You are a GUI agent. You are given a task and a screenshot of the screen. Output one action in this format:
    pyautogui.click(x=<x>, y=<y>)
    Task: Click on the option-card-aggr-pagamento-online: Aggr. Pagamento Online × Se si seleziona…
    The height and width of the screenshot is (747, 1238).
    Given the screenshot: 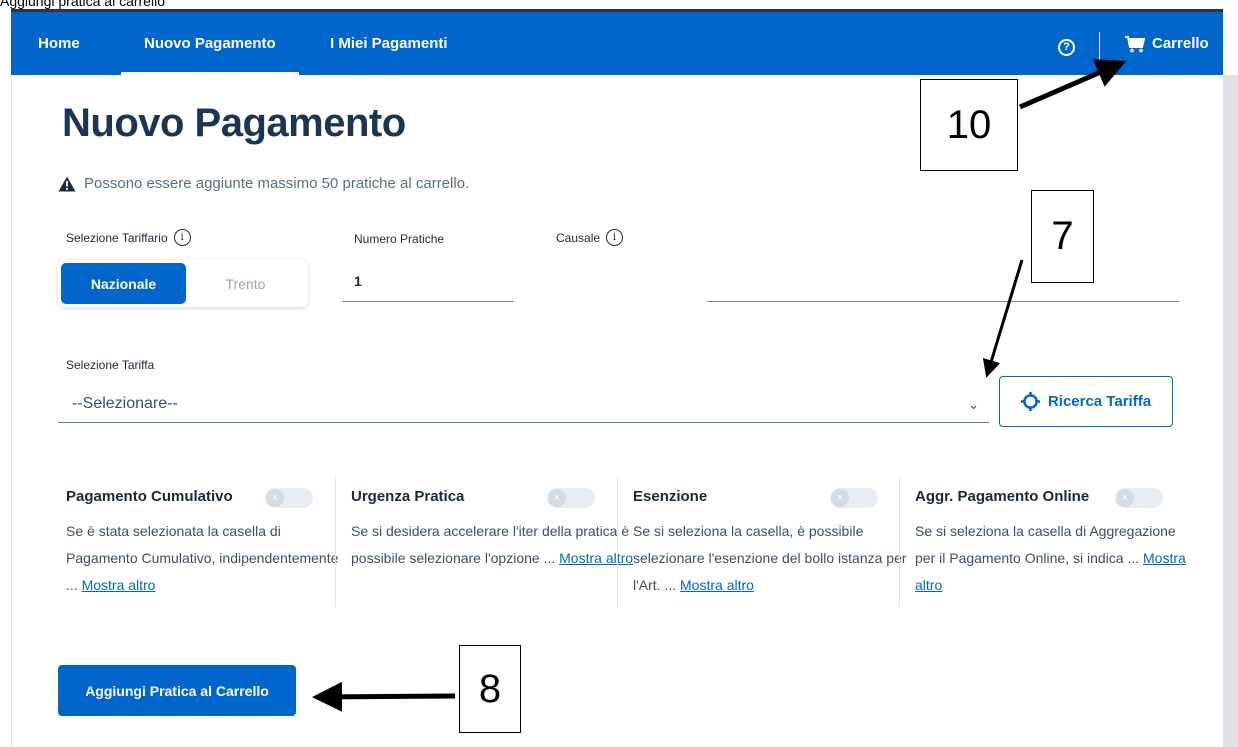 What is the action you would take?
    pyautogui.click(x=1056, y=542)
    